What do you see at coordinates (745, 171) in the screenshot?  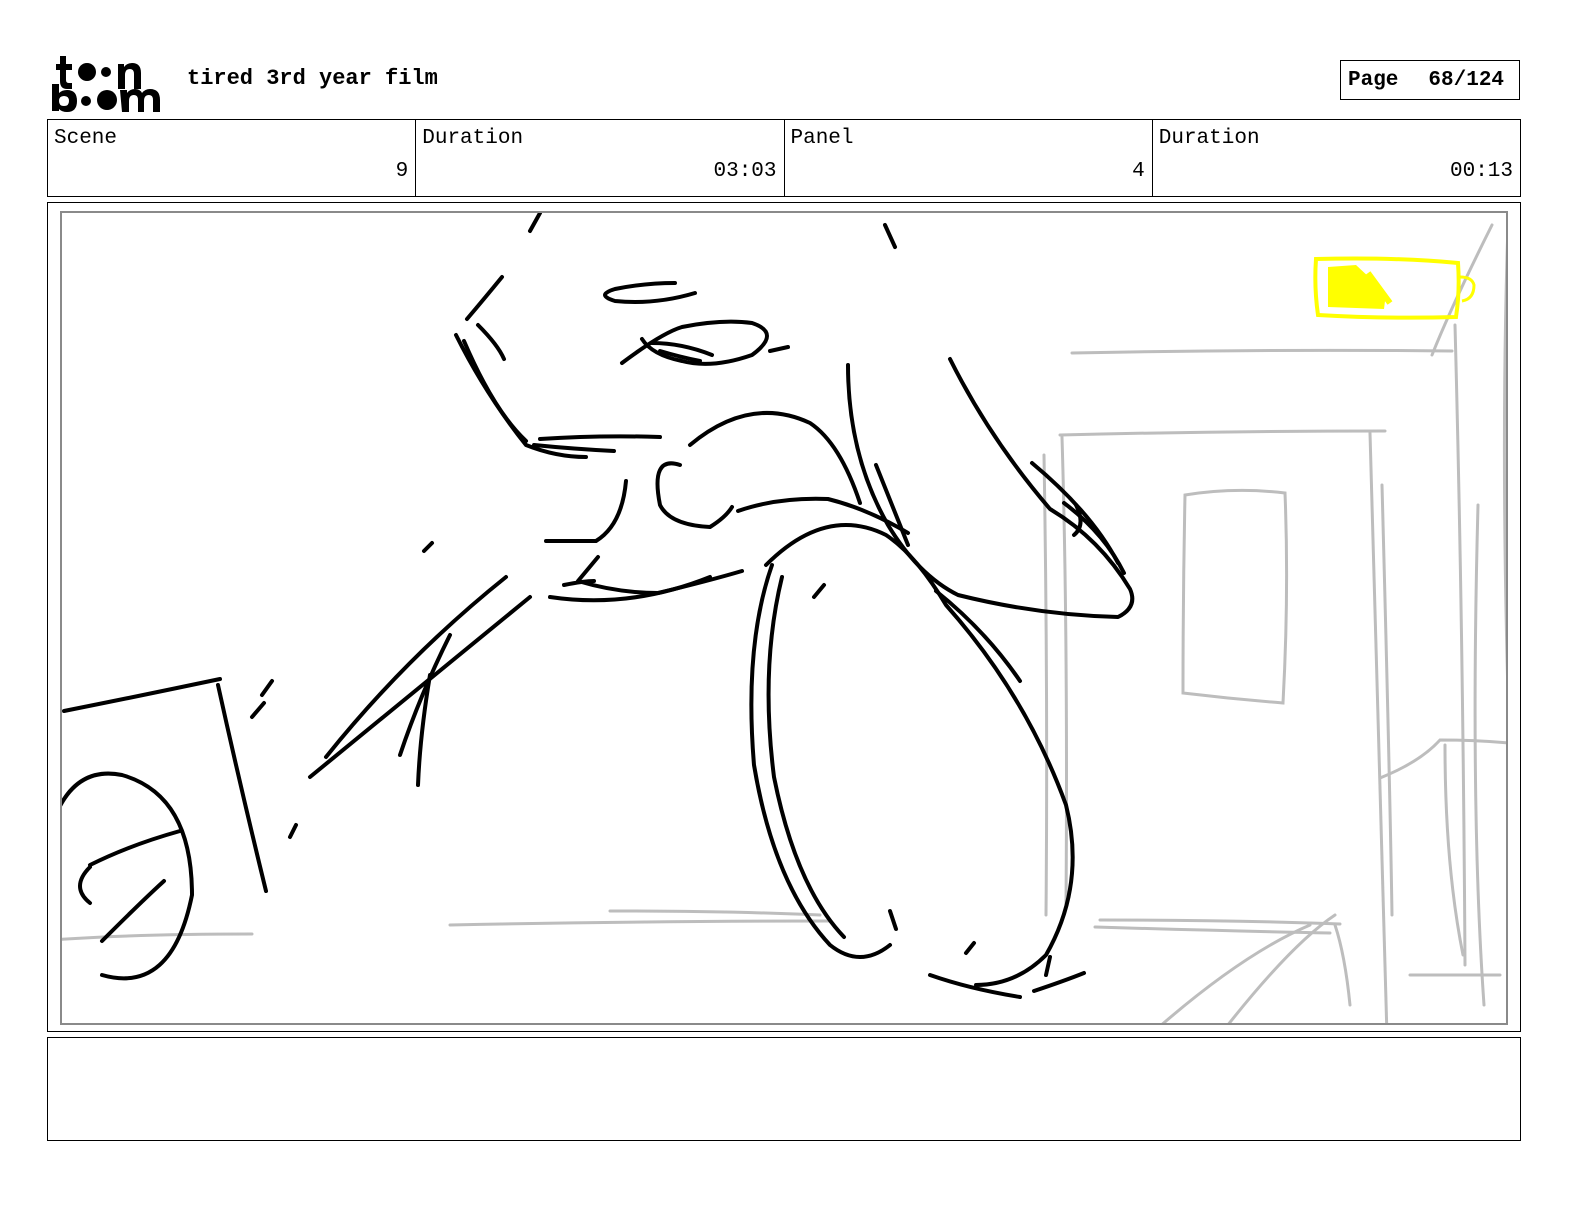 I see `scene-duration-value: 03:03` at bounding box center [745, 171].